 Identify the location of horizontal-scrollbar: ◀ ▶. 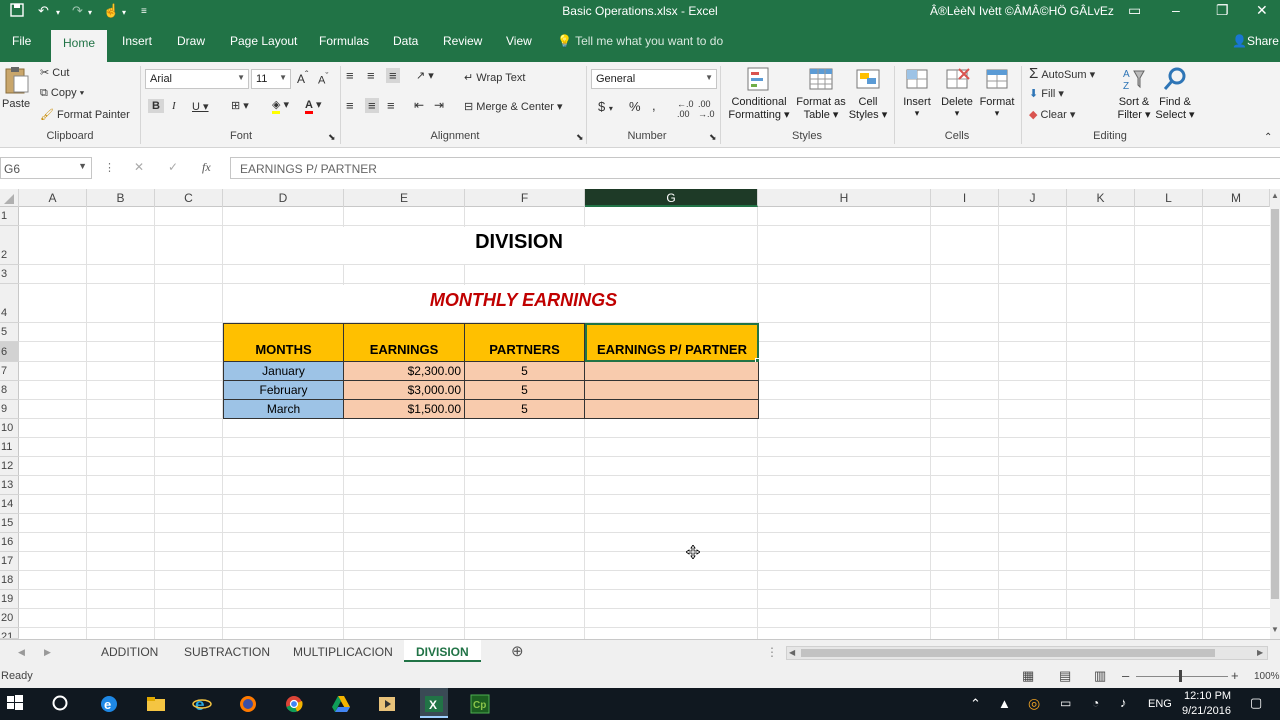
(1027, 653).